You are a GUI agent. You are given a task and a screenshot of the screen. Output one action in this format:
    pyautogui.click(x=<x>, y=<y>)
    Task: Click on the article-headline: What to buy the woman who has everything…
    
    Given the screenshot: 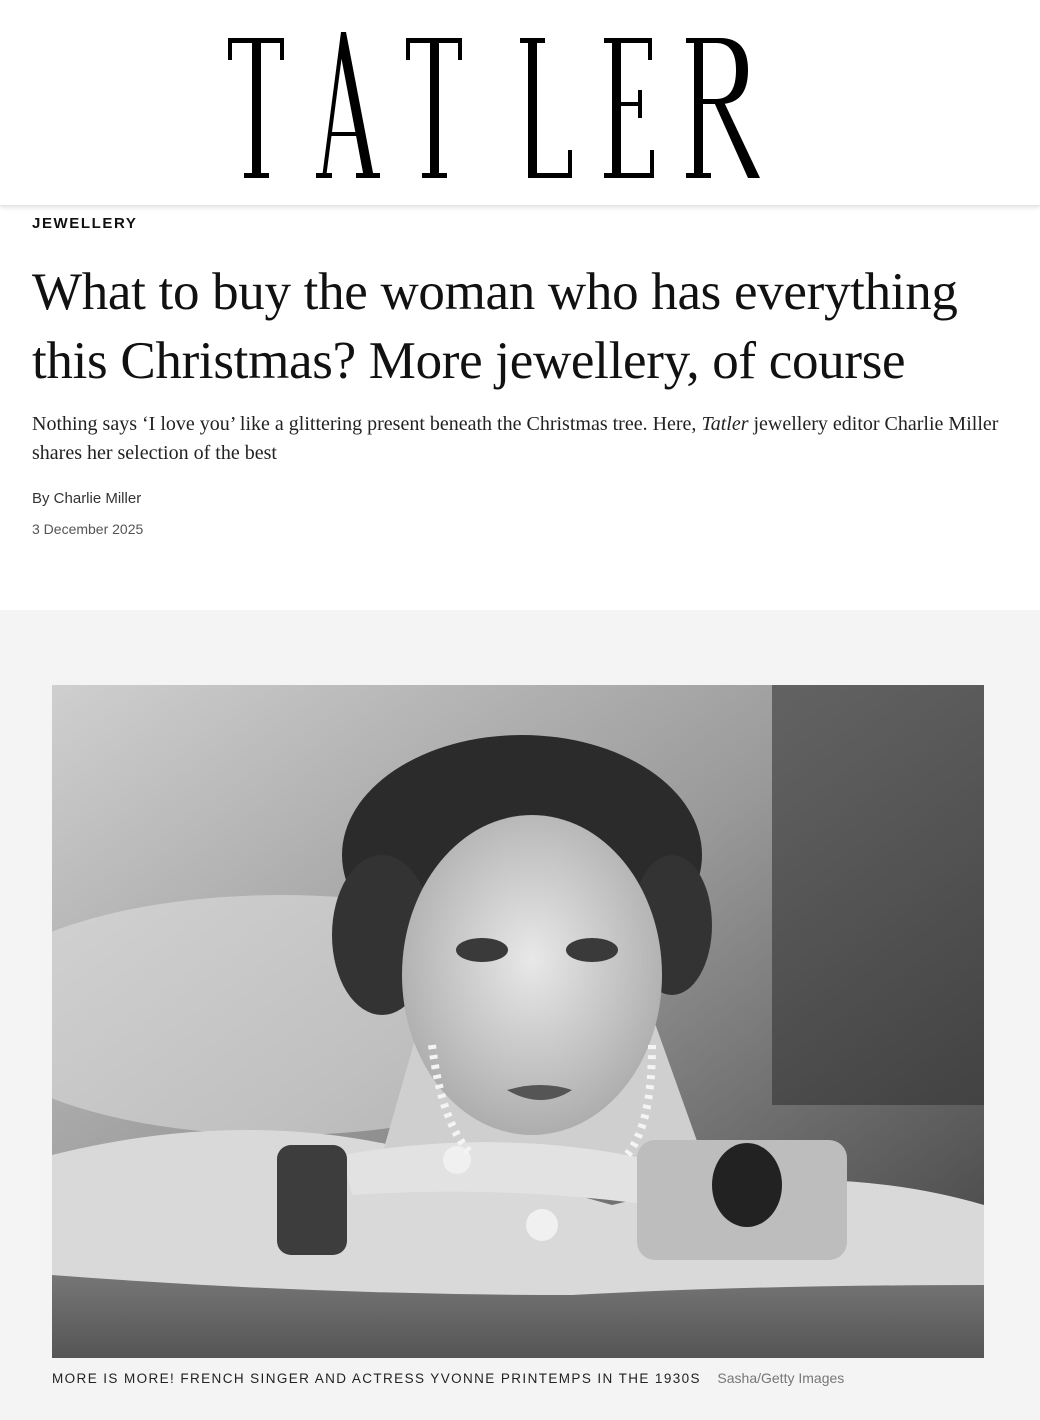 What is the action you would take?
    pyautogui.click(x=495, y=326)
    